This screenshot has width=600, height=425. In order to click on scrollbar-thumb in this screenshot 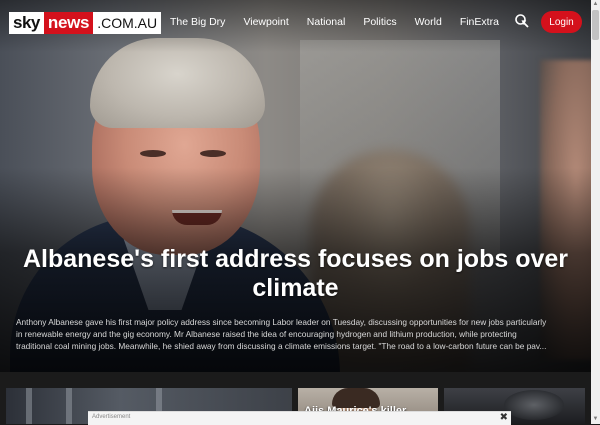, I will do `click(595, 25)`.